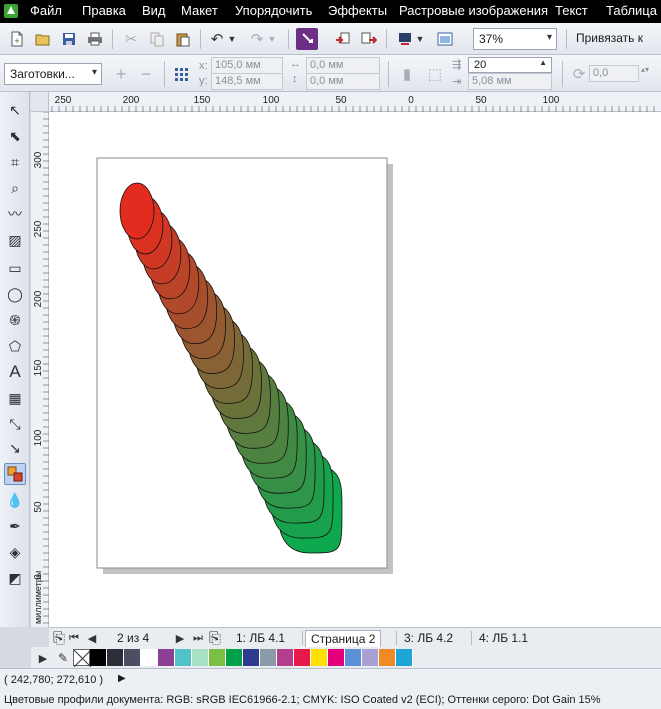  What do you see at coordinates (40, 369) in the screenshot?
I see `vertical-ruler: 300 250 200 150 100 50 0 миллиметры` at bounding box center [40, 369].